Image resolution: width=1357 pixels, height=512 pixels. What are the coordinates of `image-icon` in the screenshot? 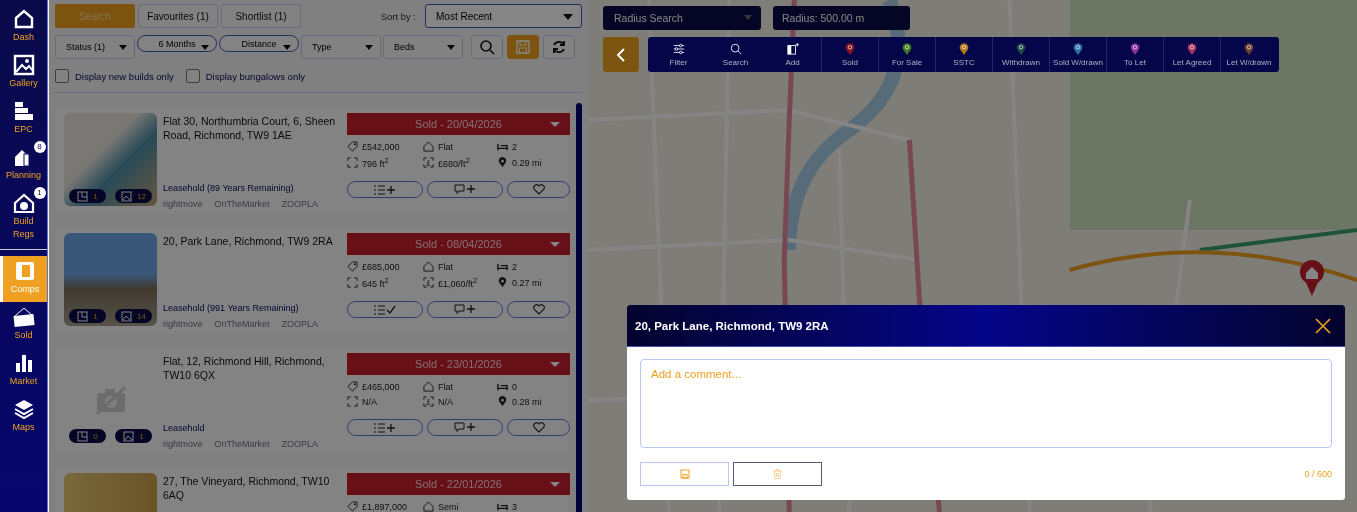 It's located at (127, 196).